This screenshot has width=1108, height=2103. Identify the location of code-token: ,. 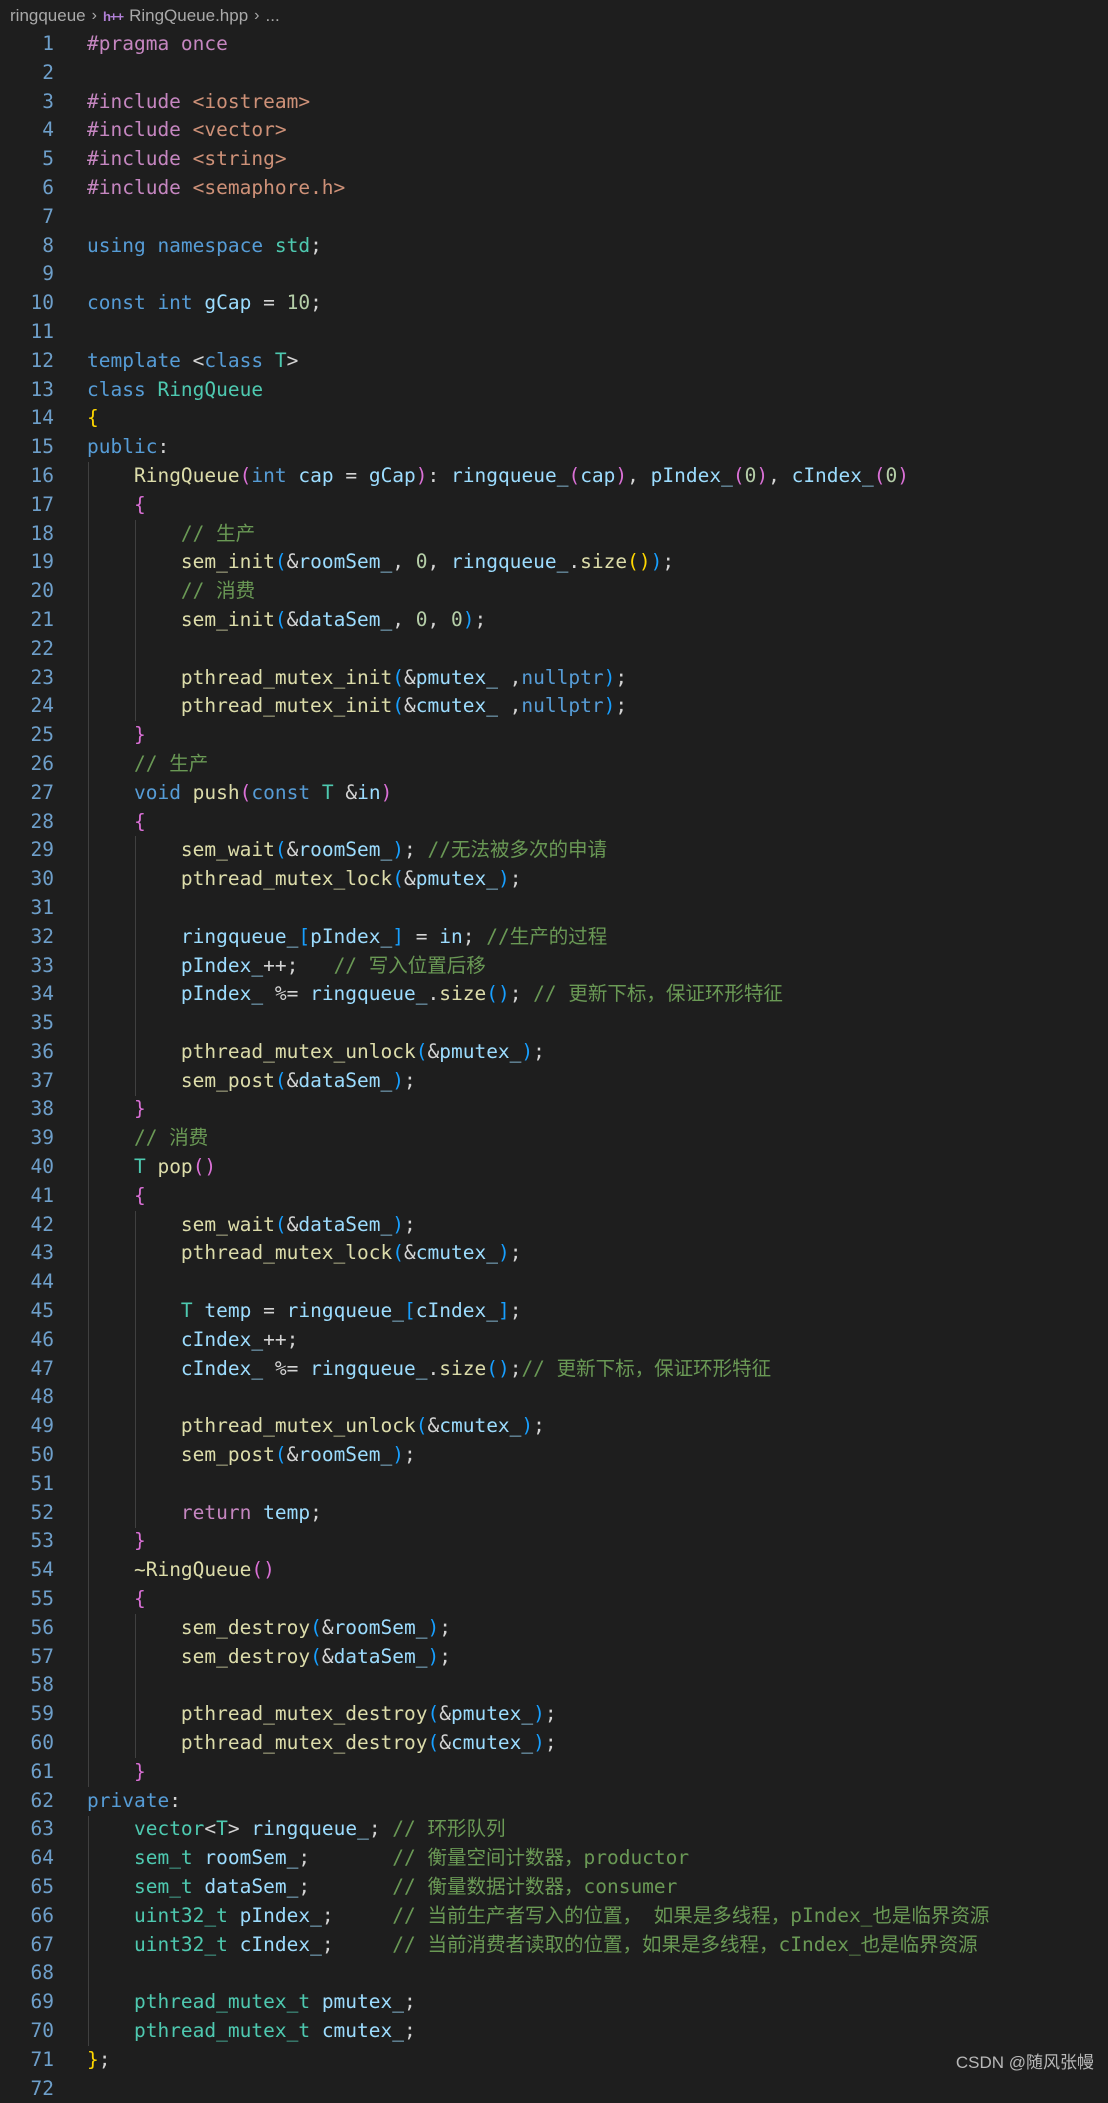
(439, 562).